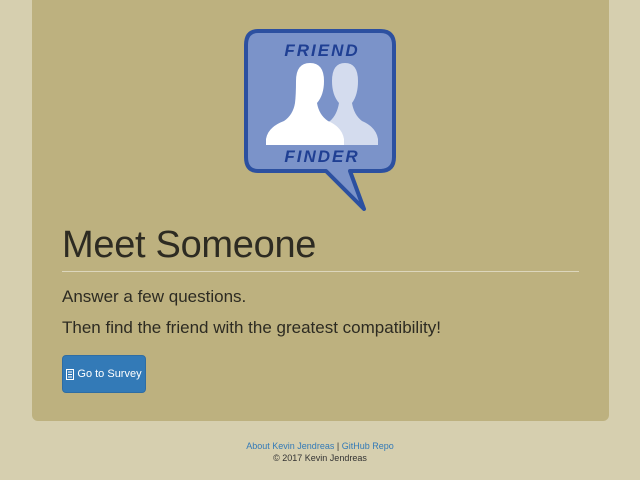 Image resolution: width=640 pixels, height=480 pixels. I want to click on copyright-text: © 2017 Kevin Jendreas, so click(320, 458).